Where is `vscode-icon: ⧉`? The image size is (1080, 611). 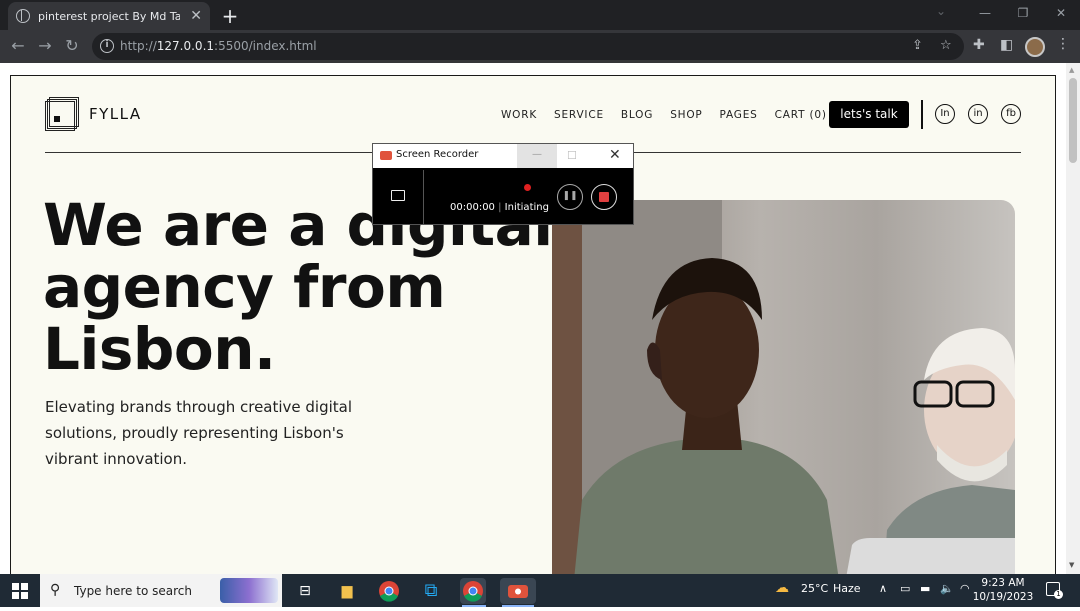
vscode-icon: ⧉ is located at coordinates (431, 591).